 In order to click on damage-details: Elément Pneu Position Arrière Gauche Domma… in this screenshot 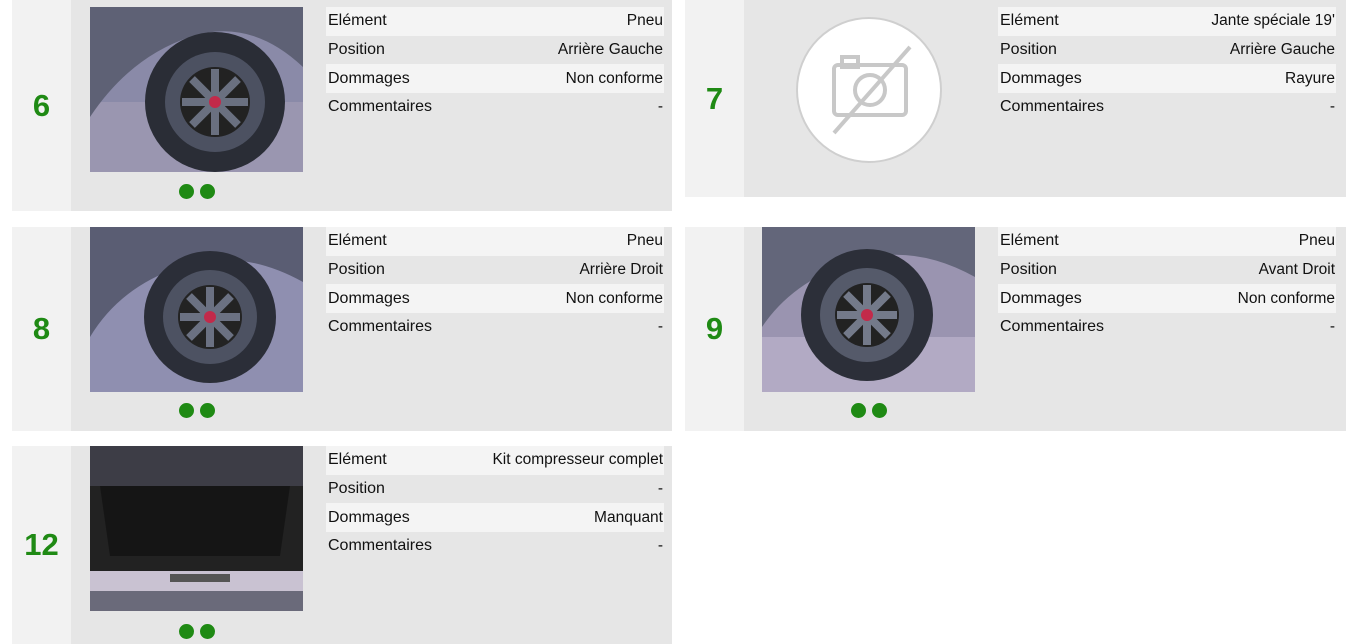, I will do `click(495, 64)`.